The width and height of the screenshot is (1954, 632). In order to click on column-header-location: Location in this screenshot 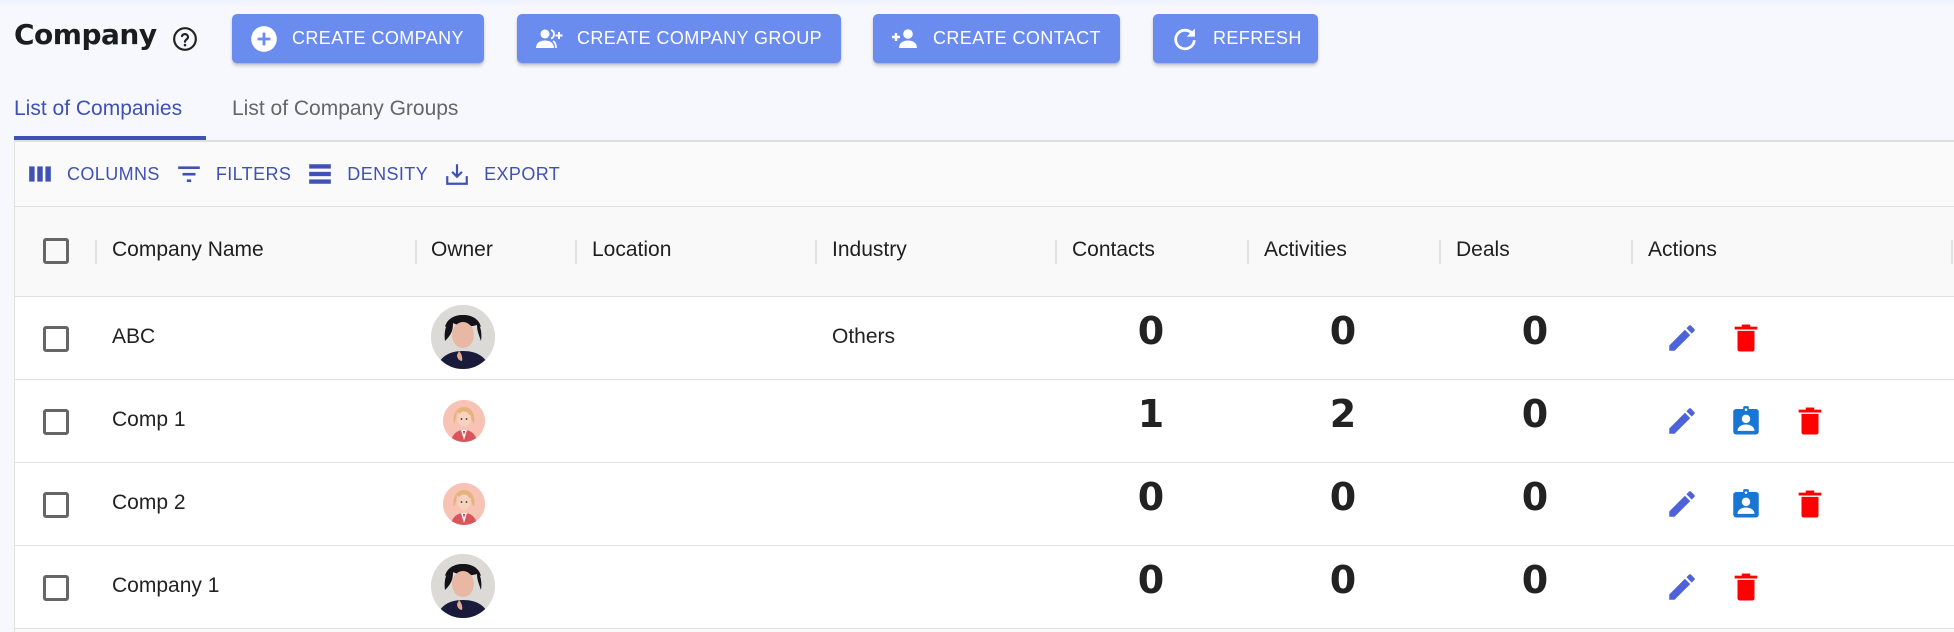, I will do `click(631, 250)`.